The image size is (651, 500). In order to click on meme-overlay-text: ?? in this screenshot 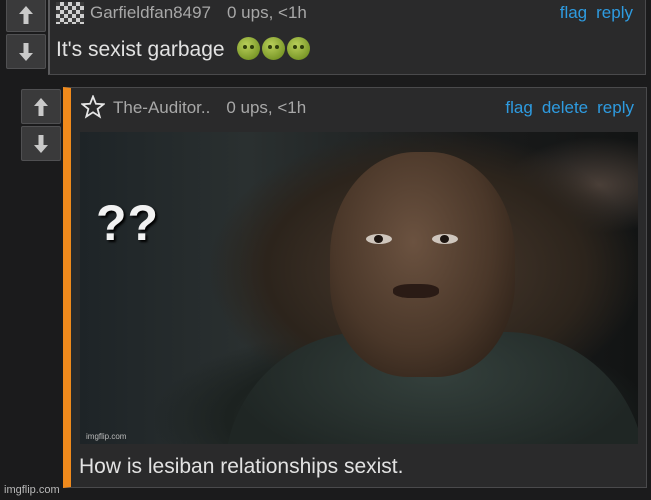, I will do `click(128, 223)`.